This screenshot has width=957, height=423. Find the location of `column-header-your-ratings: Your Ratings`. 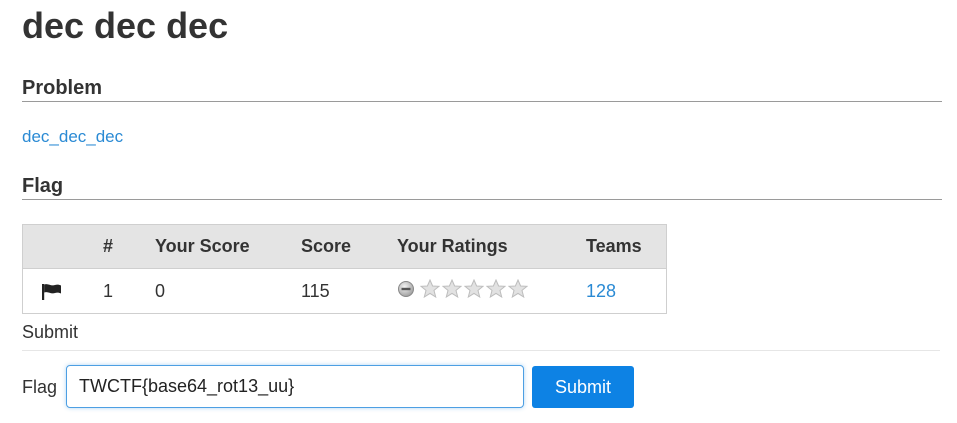

column-header-your-ratings: Your Ratings is located at coordinates (491, 246).